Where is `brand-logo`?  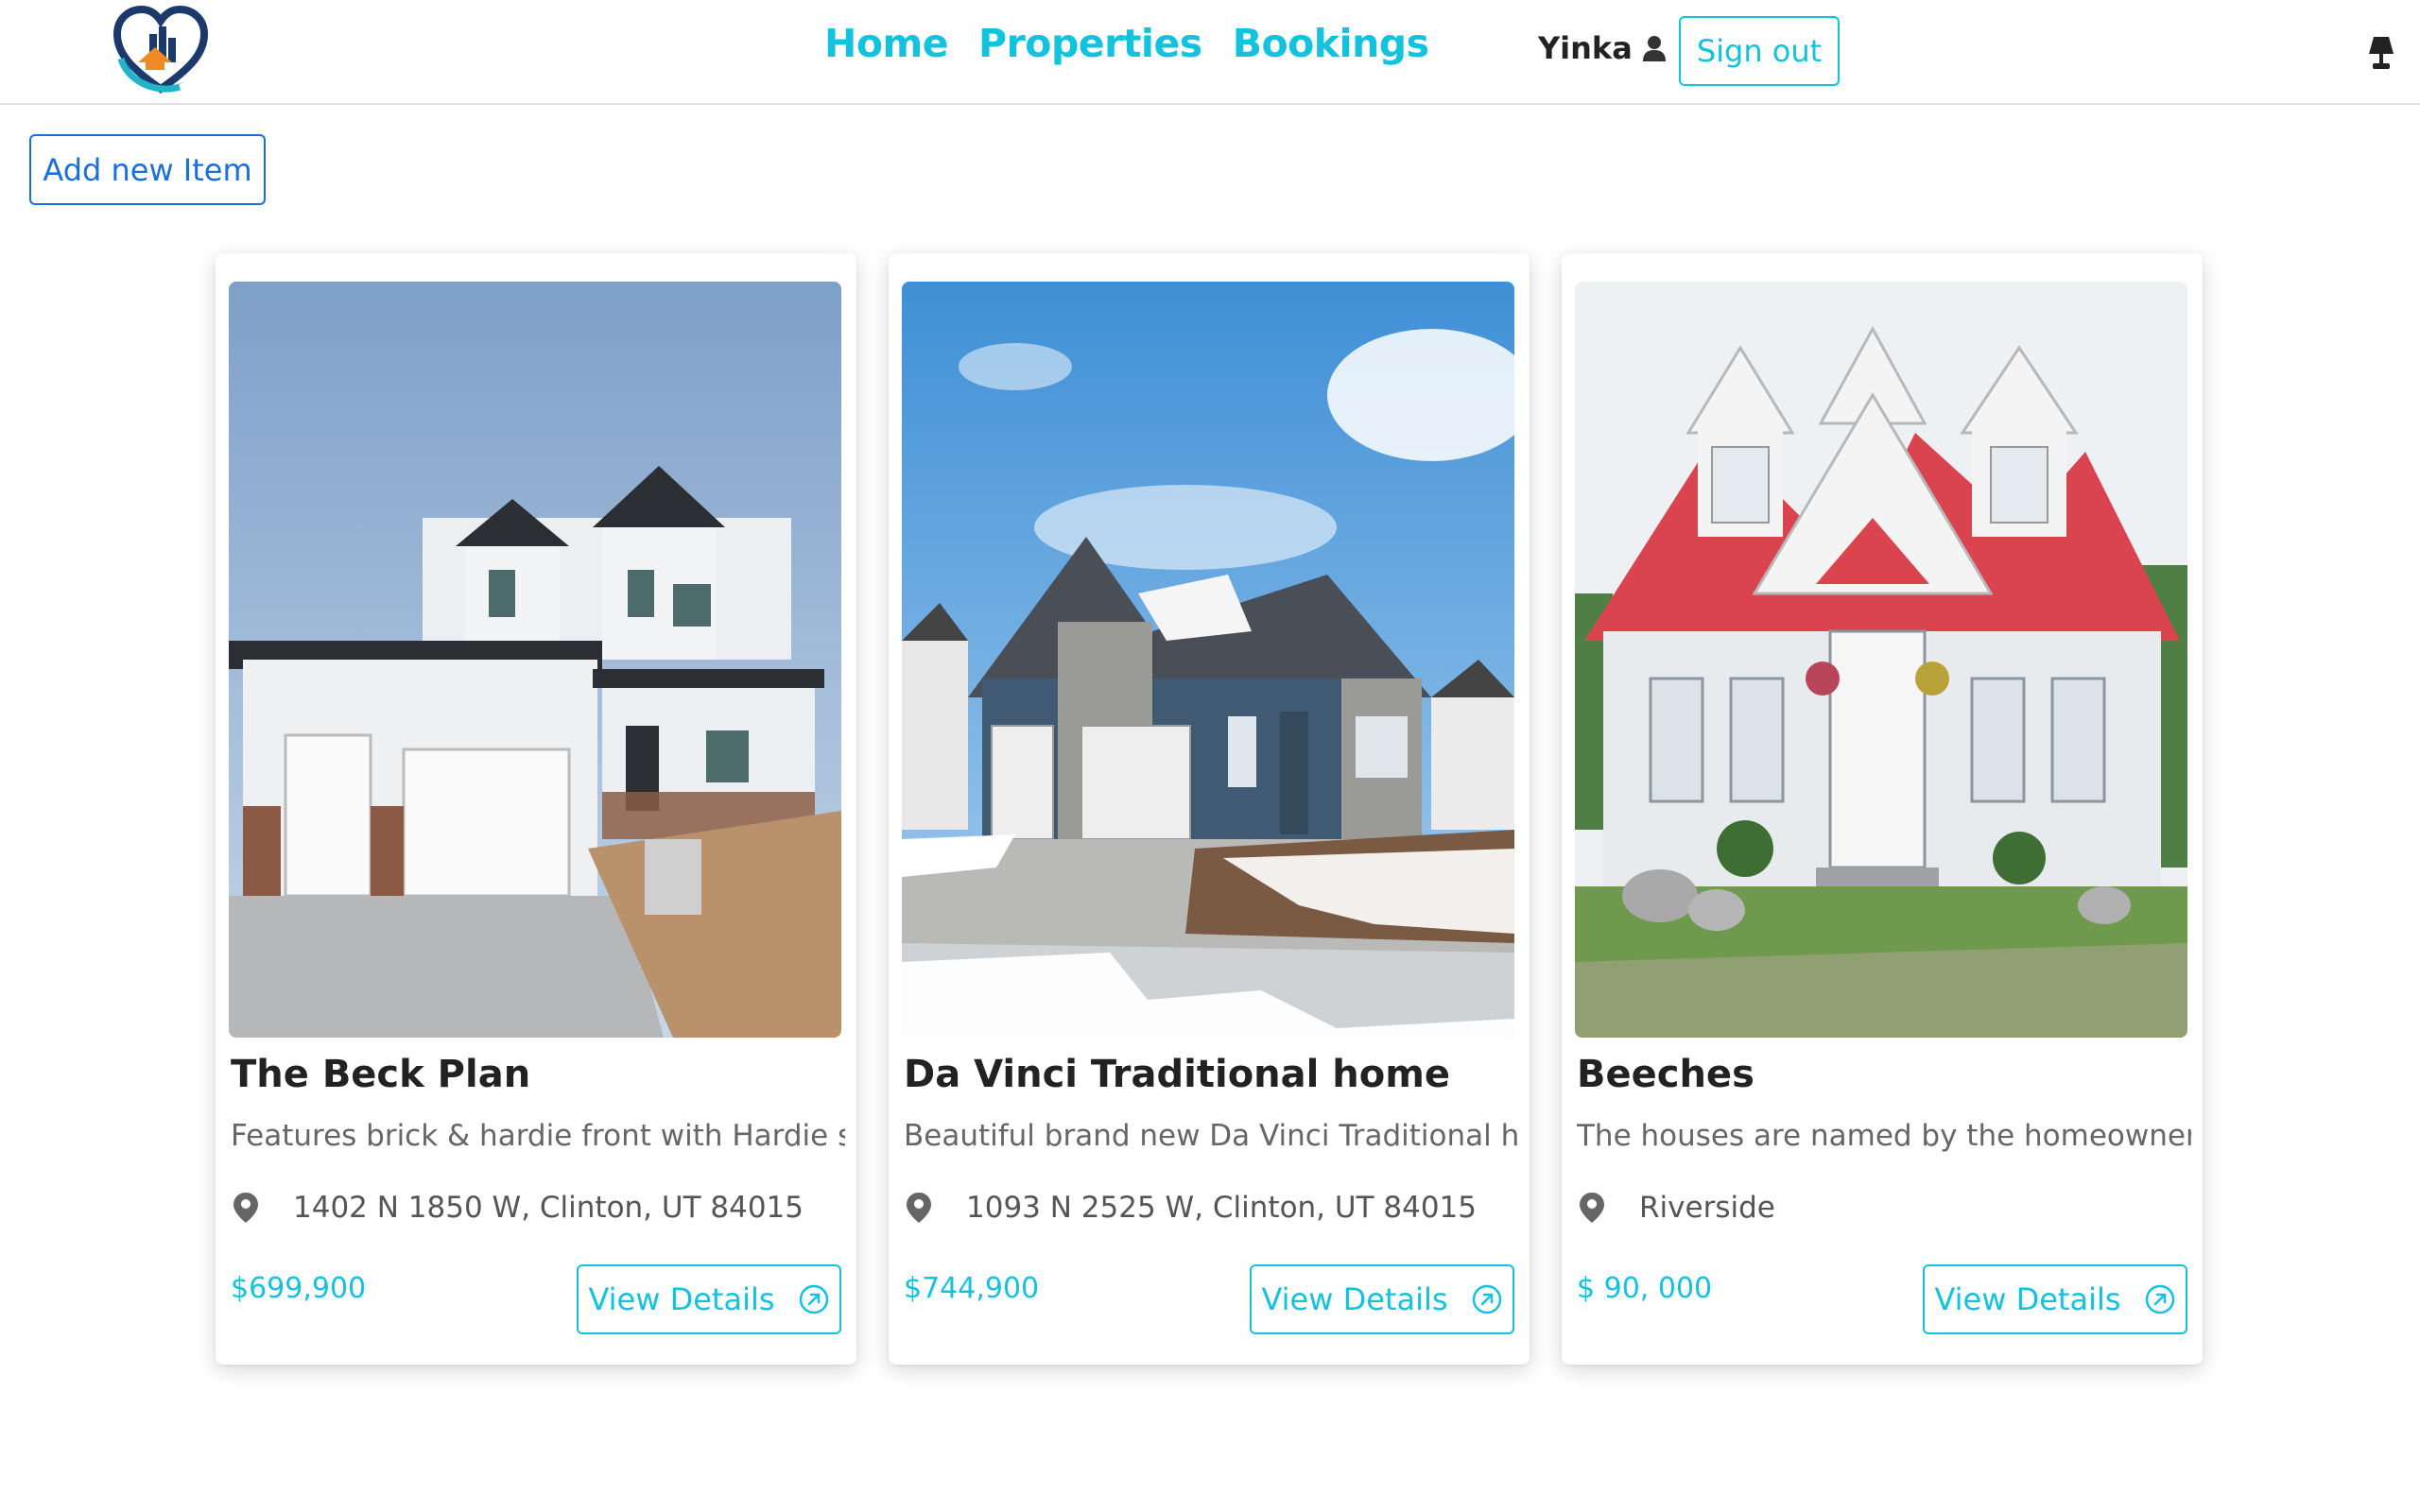
brand-logo is located at coordinates (161, 50).